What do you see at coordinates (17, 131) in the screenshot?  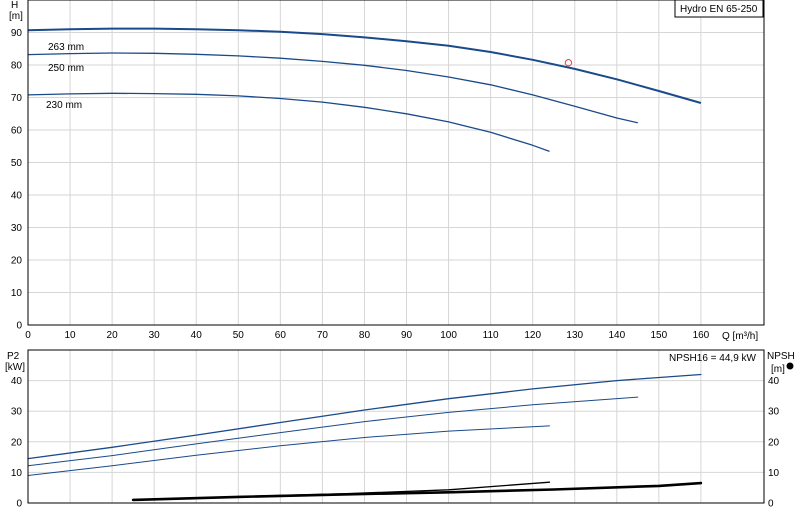 I see `head-y-tick: 60` at bounding box center [17, 131].